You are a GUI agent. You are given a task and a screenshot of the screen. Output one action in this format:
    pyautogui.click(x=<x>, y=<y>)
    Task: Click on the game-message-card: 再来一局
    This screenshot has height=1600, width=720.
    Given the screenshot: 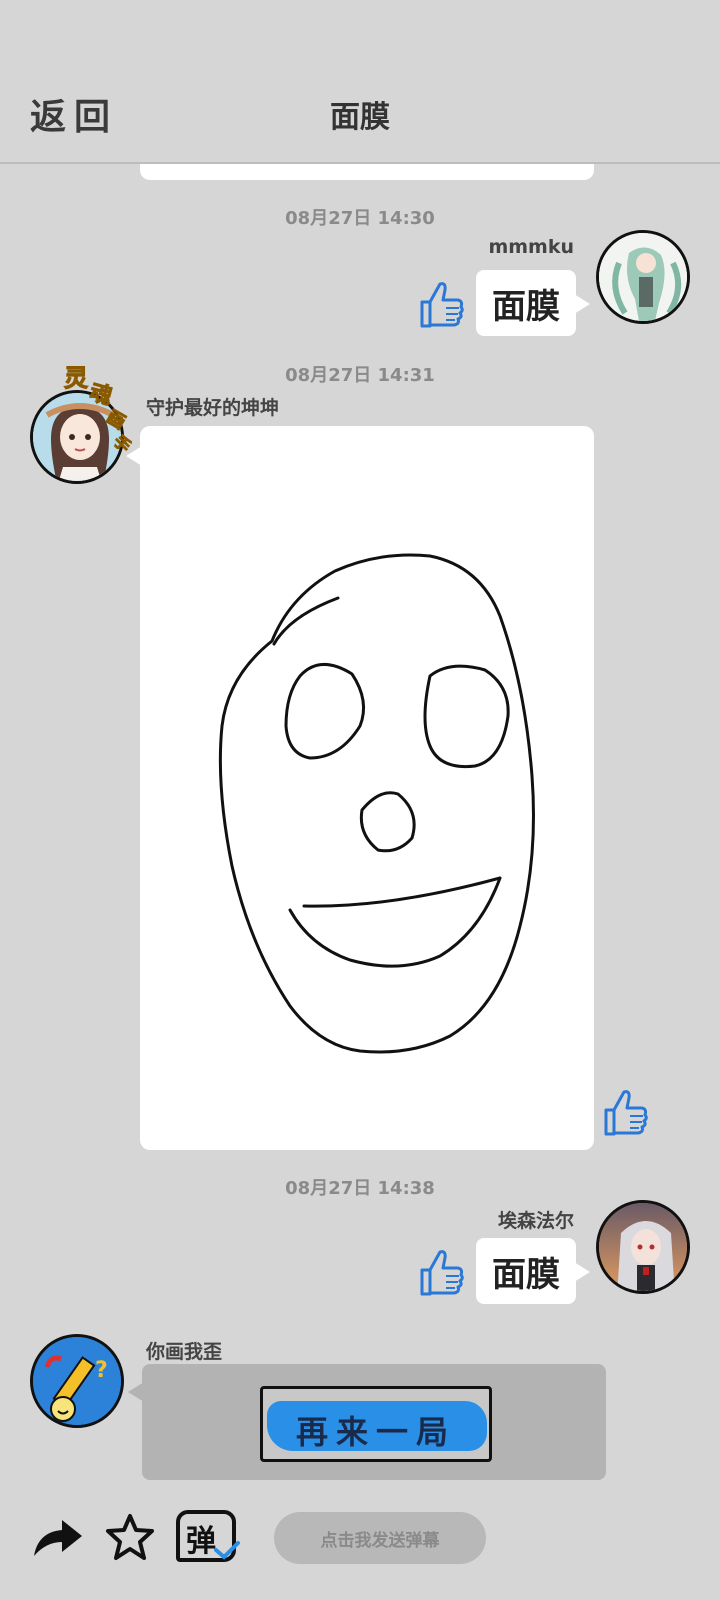 What is the action you would take?
    pyautogui.click(x=367, y=1422)
    